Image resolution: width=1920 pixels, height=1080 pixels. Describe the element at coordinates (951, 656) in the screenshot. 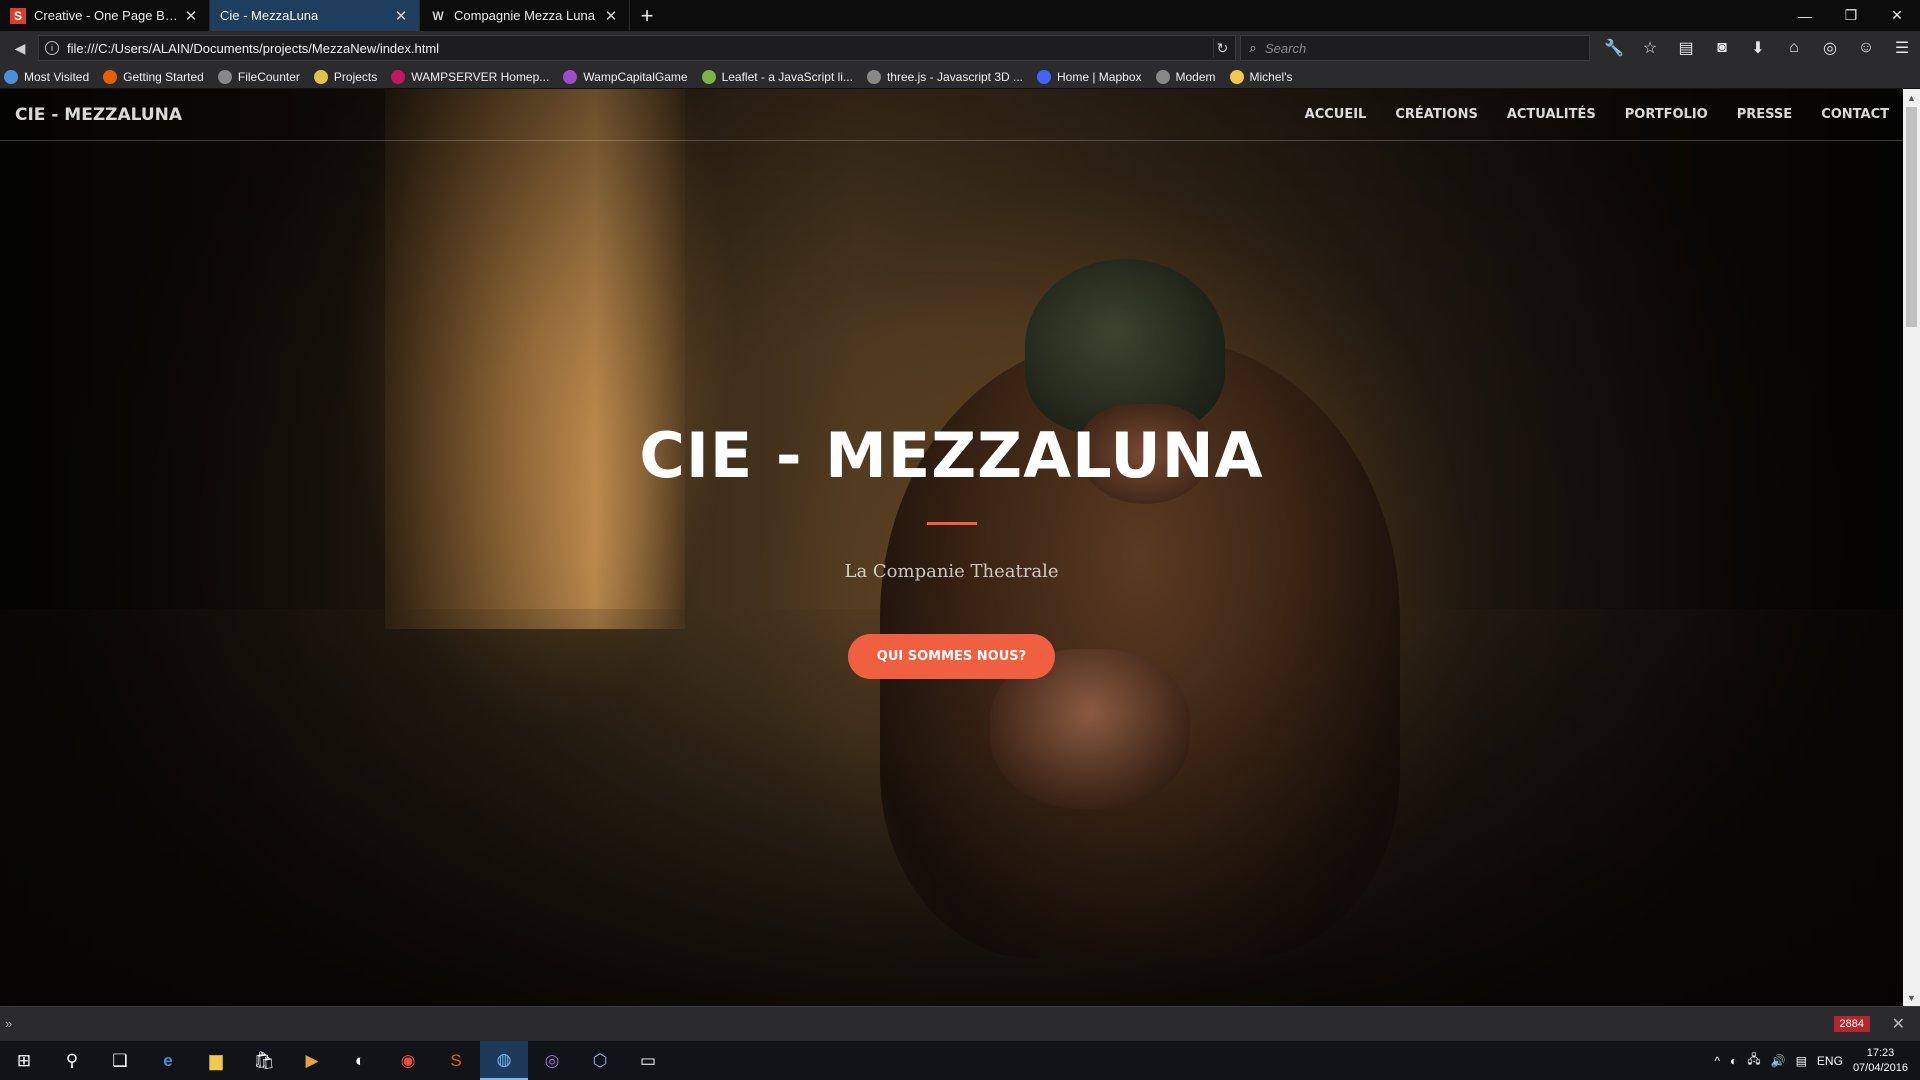

I see `about-us-button: QUI SOMMES NOUS?` at that location.